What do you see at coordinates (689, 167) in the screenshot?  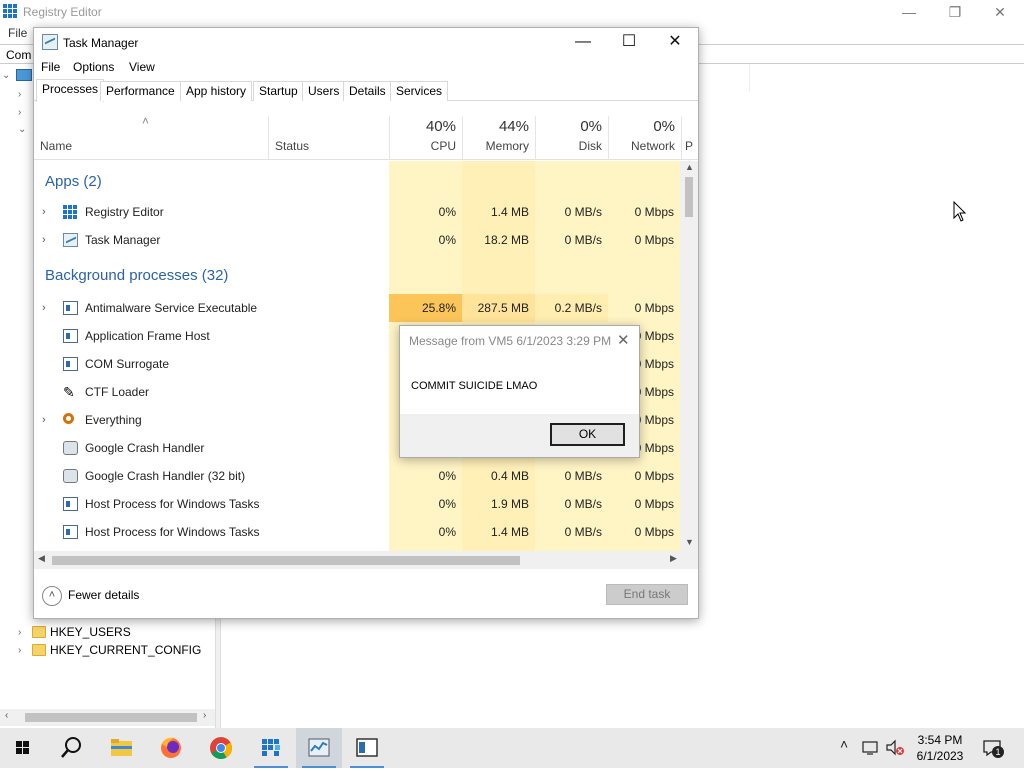 I see `scroll-up-icon: ▲` at bounding box center [689, 167].